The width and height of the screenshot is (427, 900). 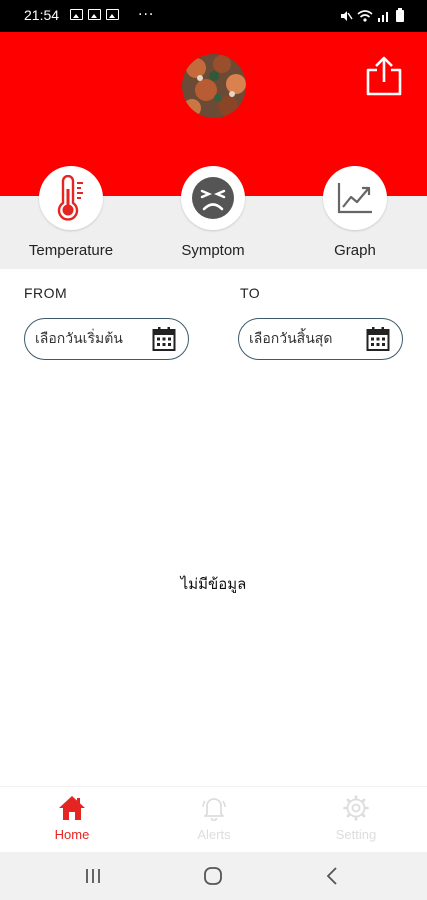 What do you see at coordinates (42, 15) in the screenshot?
I see `status-time: 21:54` at bounding box center [42, 15].